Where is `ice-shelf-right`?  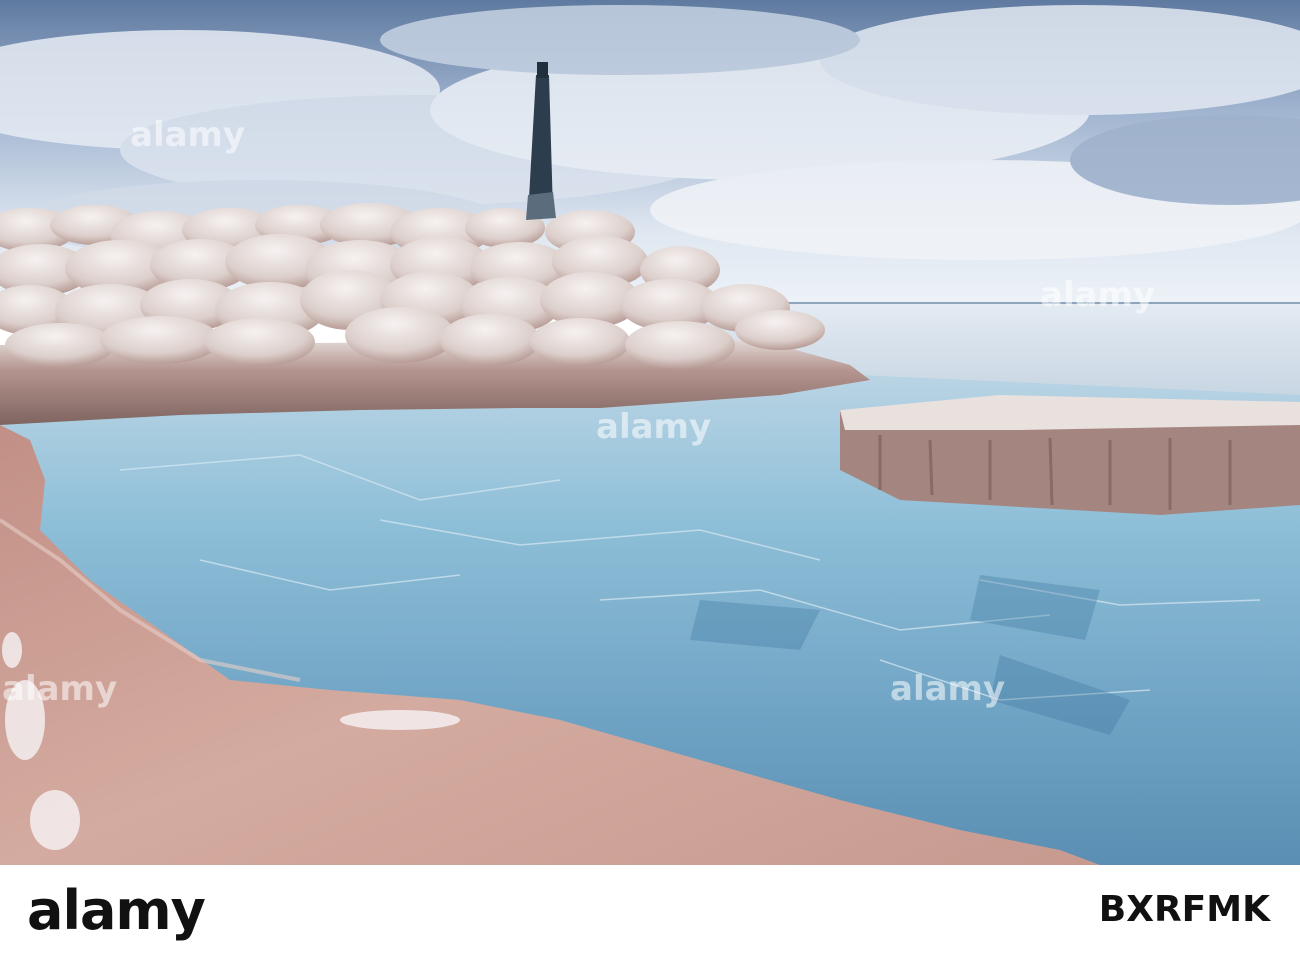
ice-shelf-right is located at coordinates (1070, 455).